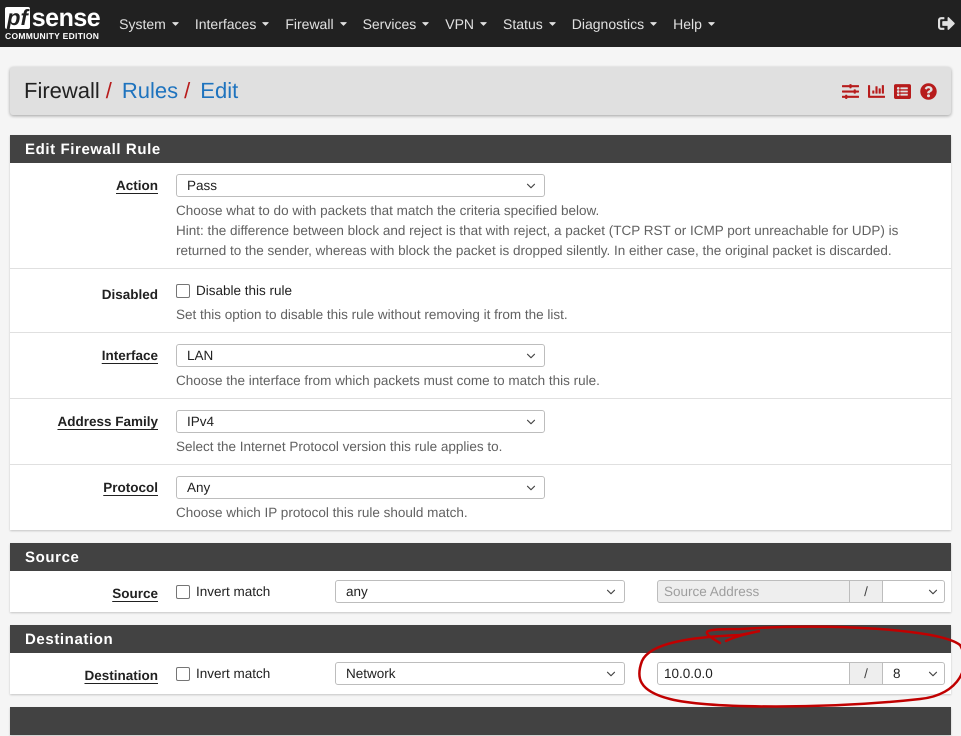  I want to click on panel-heading: Edit Firewall Rule, so click(480, 149).